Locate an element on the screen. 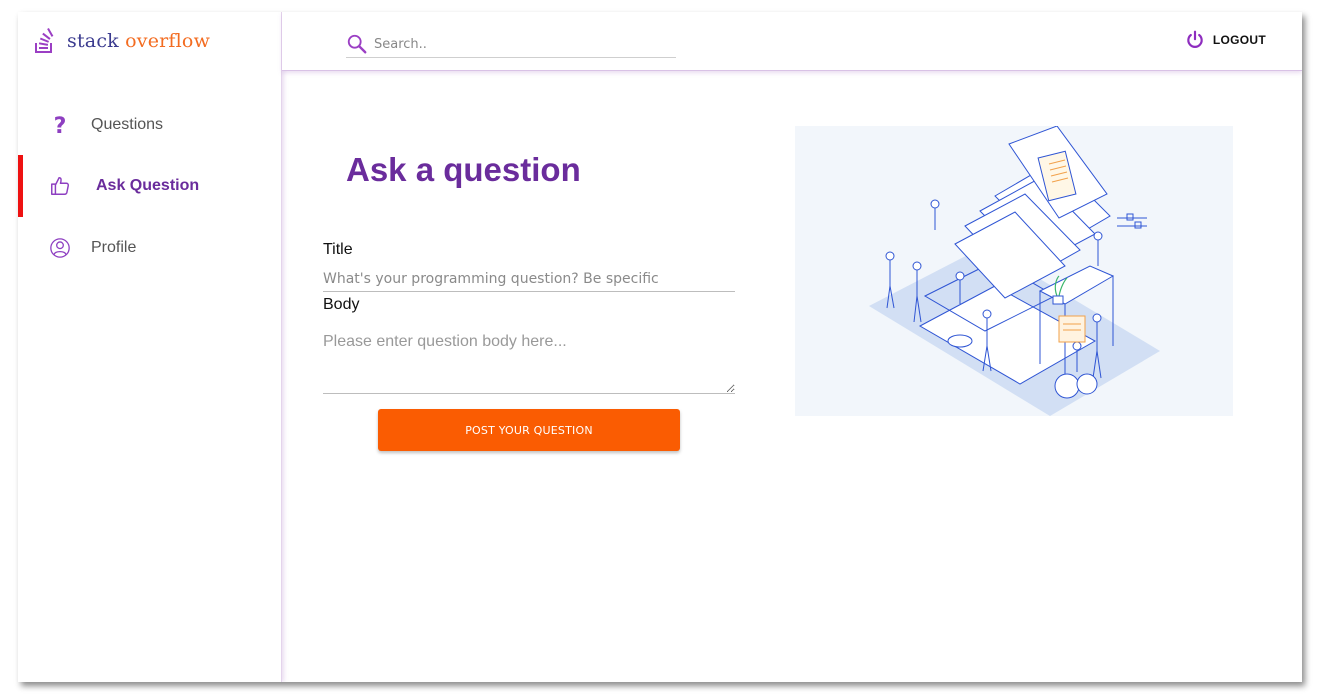 This screenshot has width=1321, height=700. title-field is located at coordinates (529, 279).